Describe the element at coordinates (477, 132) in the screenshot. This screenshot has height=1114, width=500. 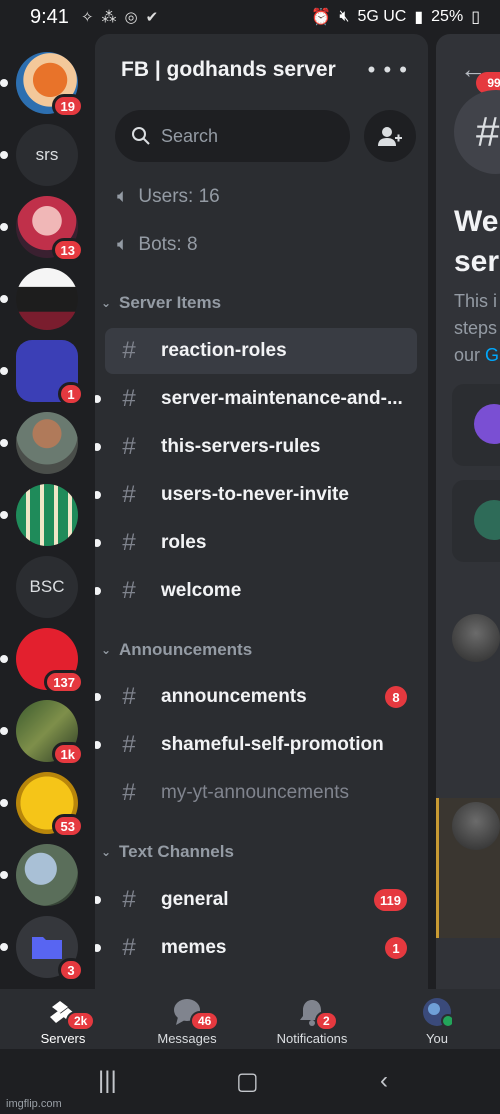
I see `channel-hash-icon: #` at that location.